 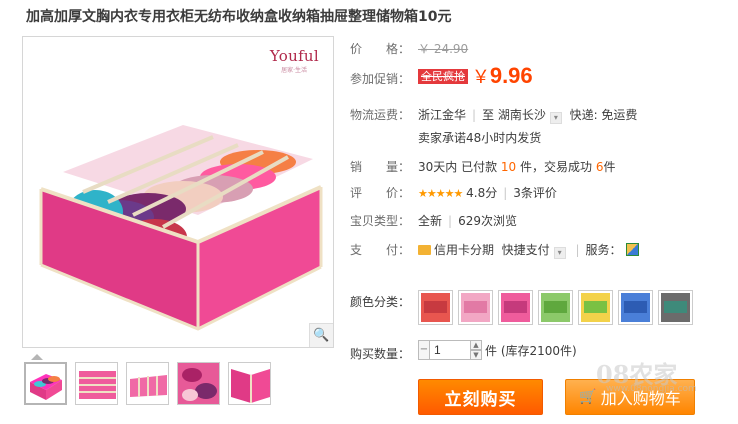 I want to click on sales-row: 销 量： 30天内 已付款 10 件，交易成功 6件, so click(x=482, y=166).